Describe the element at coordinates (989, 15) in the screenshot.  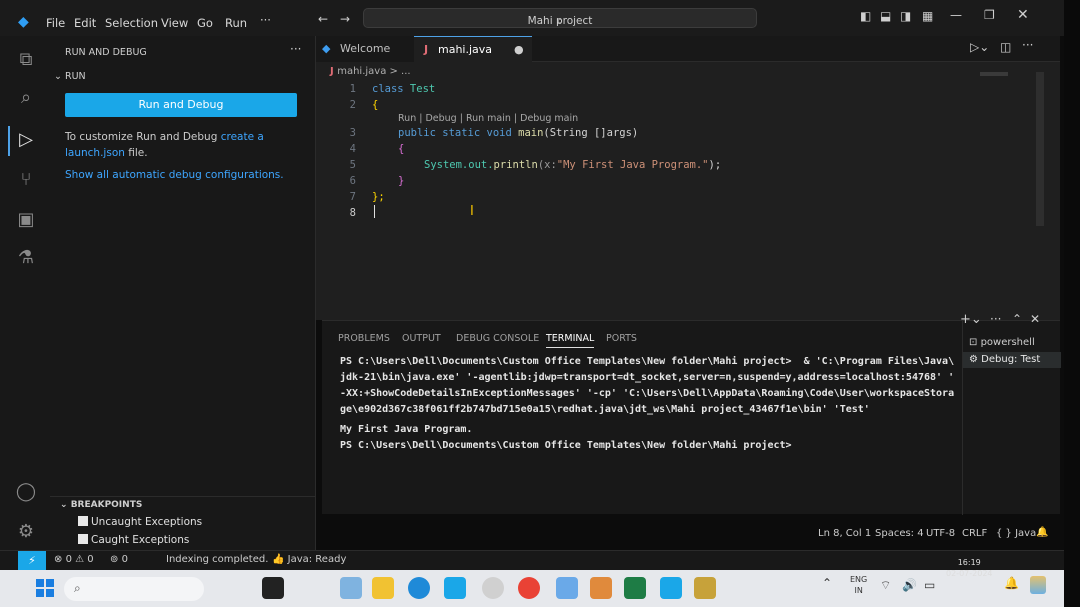
I see `restore-icon: ❐` at that location.